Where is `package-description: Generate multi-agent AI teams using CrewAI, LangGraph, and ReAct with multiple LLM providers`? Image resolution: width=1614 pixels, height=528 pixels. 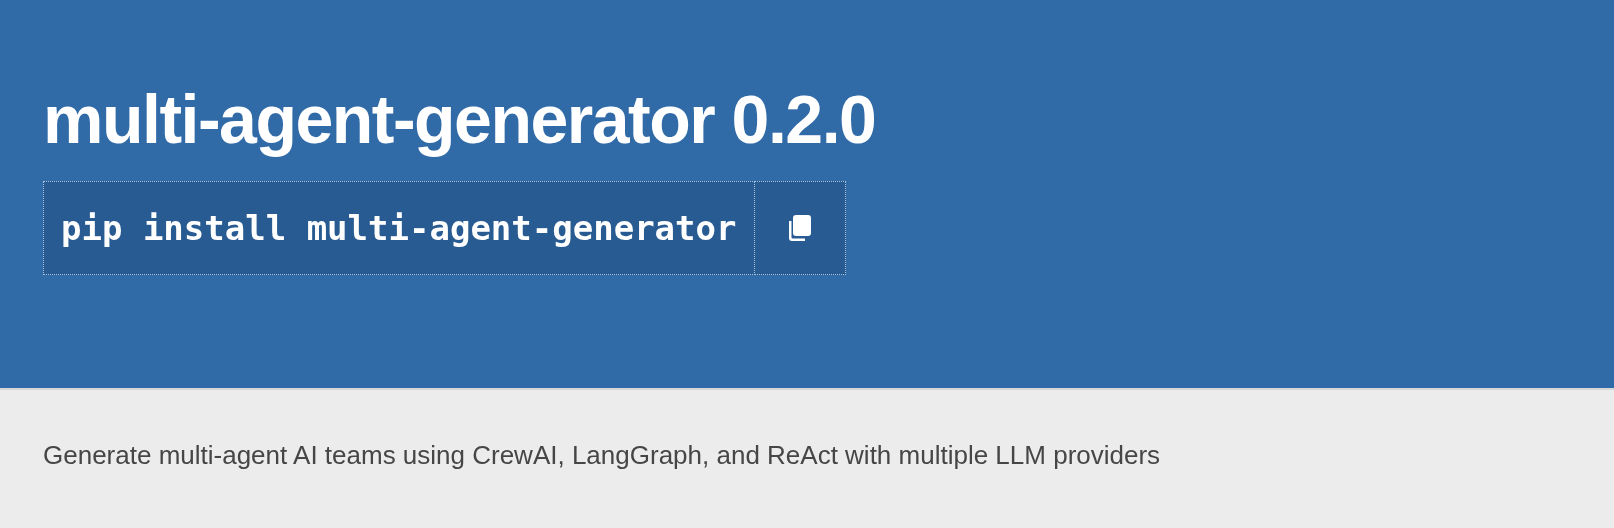
package-description: Generate multi-agent AI teams using CrewAI, LangGraph, and ReAct with multiple LLM providers is located at coordinates (602, 455).